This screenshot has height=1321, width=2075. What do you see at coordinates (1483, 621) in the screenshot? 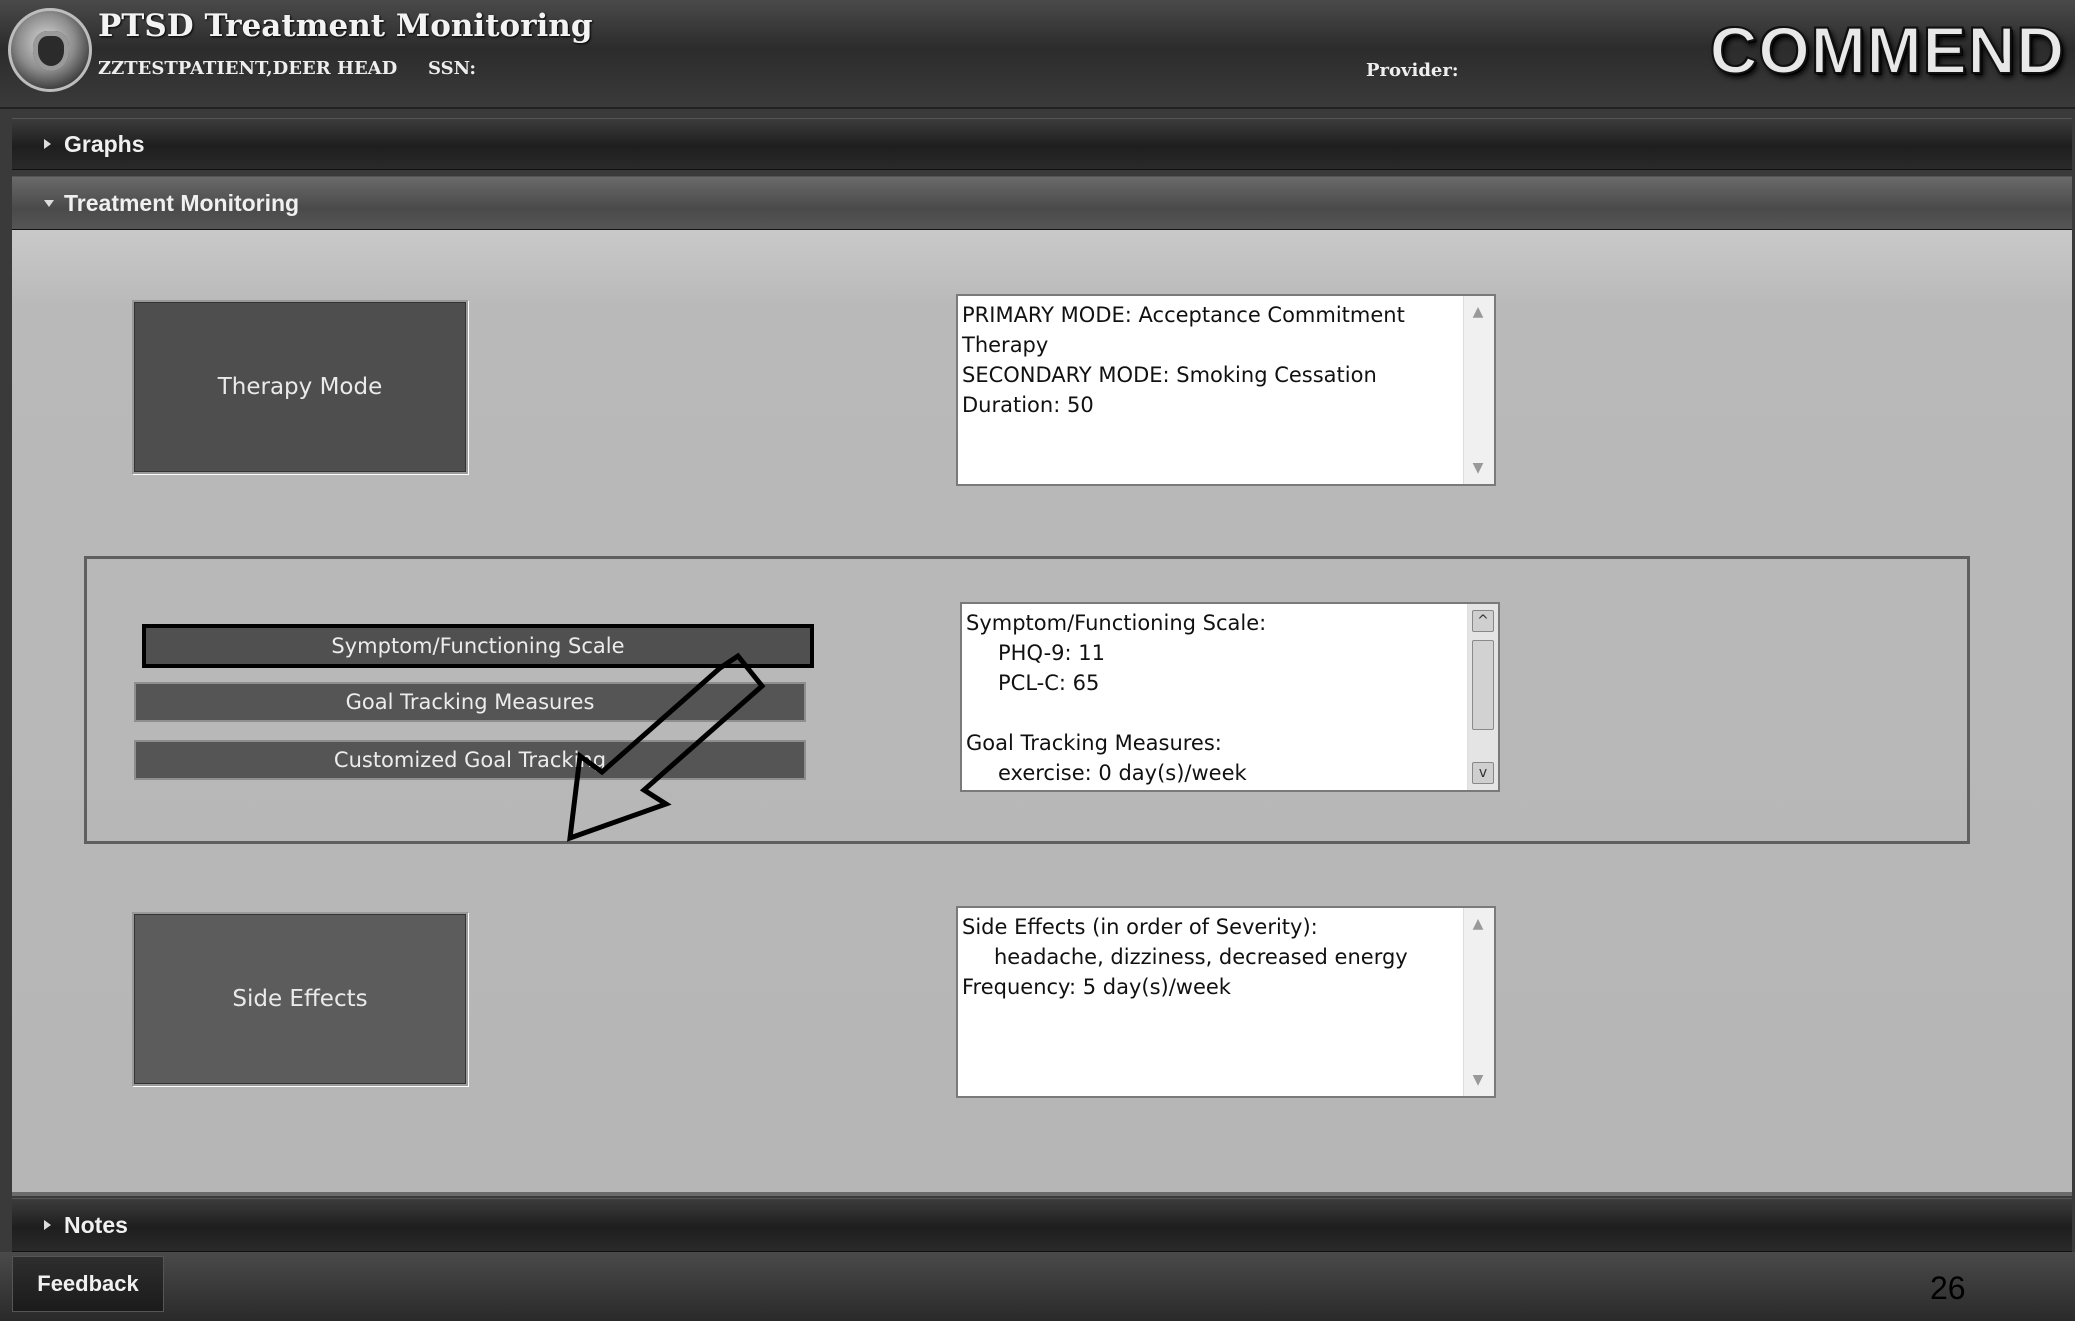
I see `scroll-up-icon: ^` at bounding box center [1483, 621].